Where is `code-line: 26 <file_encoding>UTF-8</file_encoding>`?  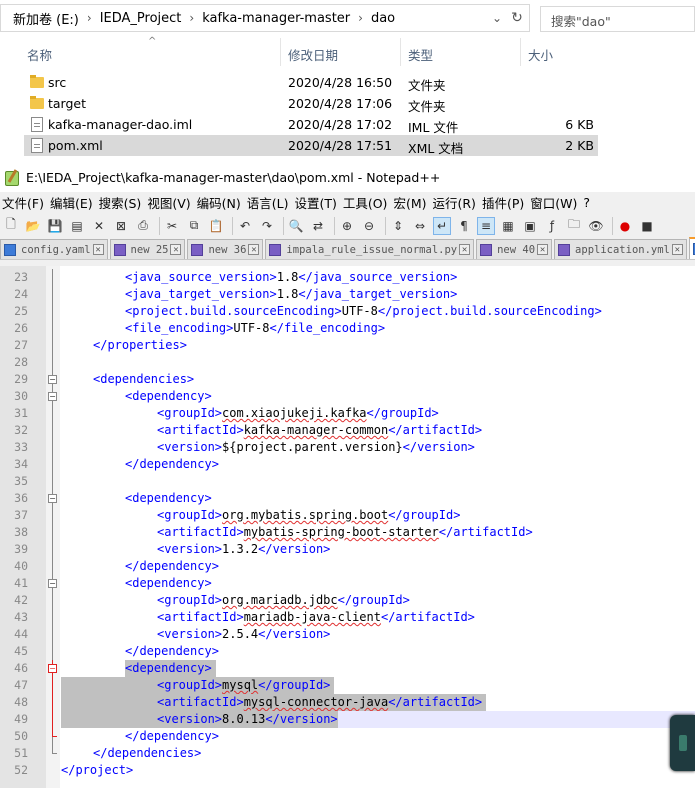 code-line: 26 <file_encoding>UTF-8</file_encoding> is located at coordinates (347, 328).